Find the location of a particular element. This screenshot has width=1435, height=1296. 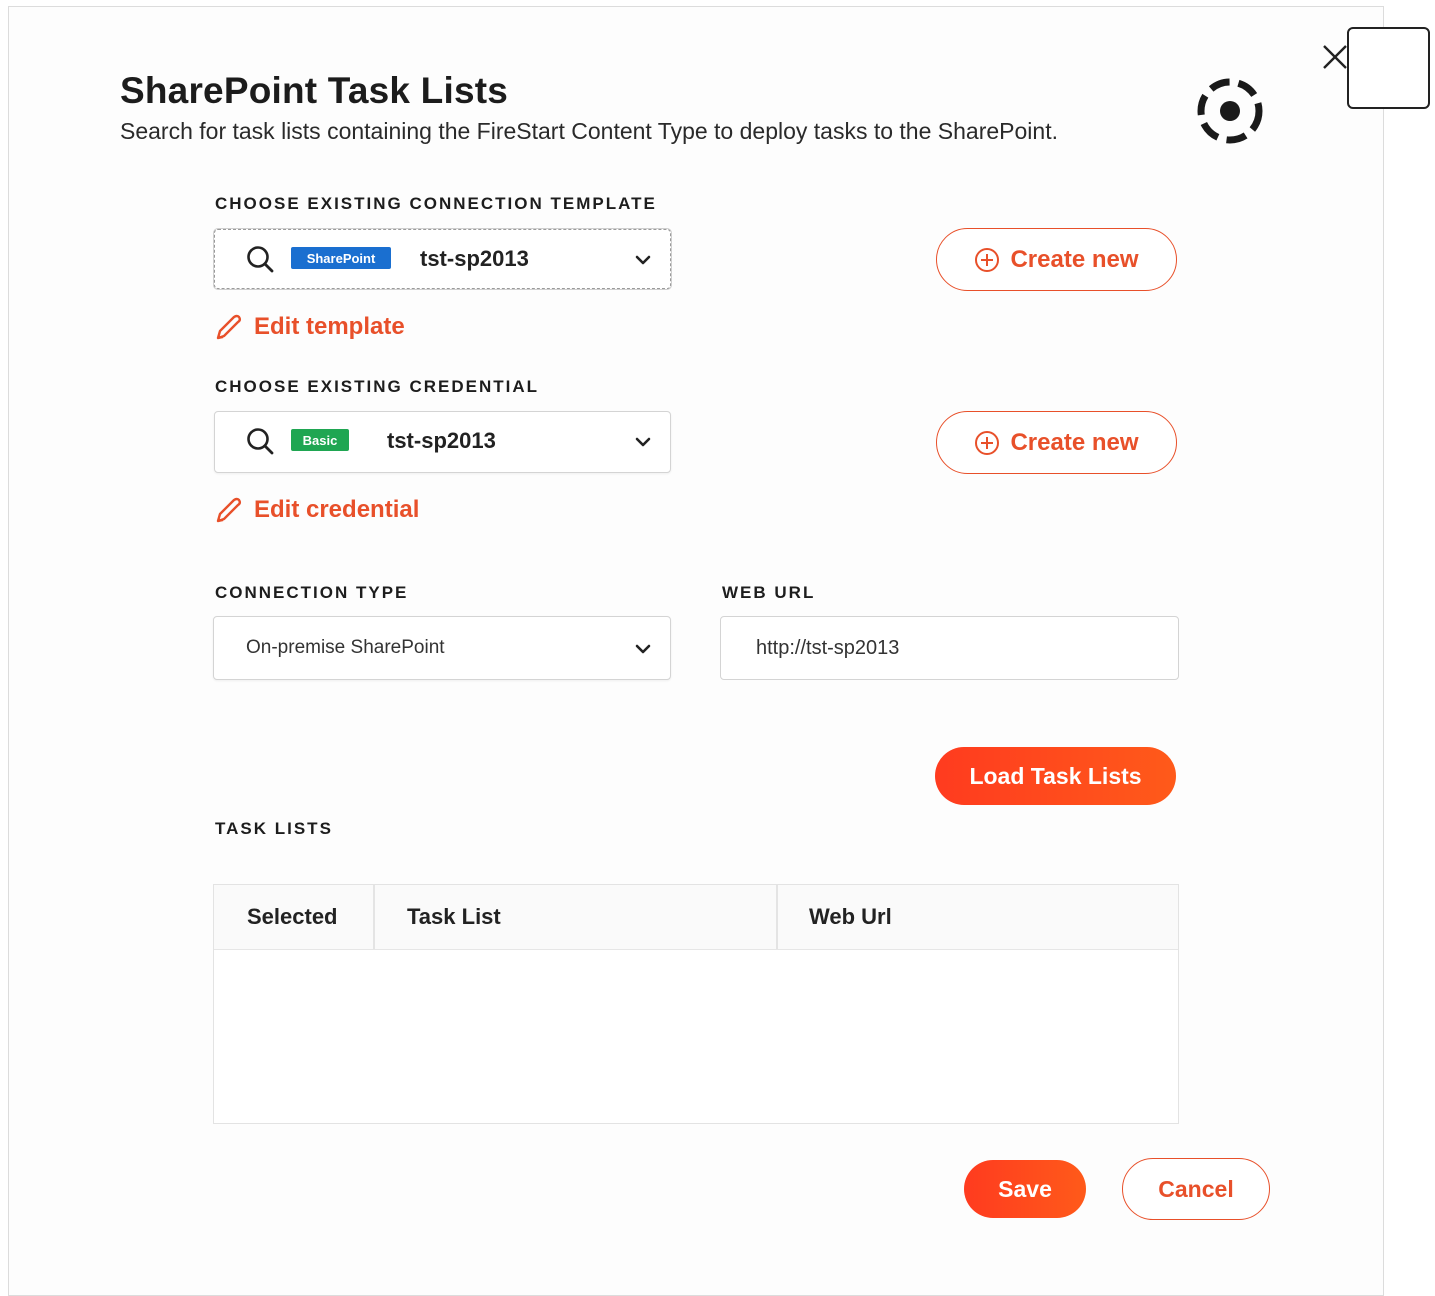

connection-type-label: CONNECTION TYPE is located at coordinates (312, 592).